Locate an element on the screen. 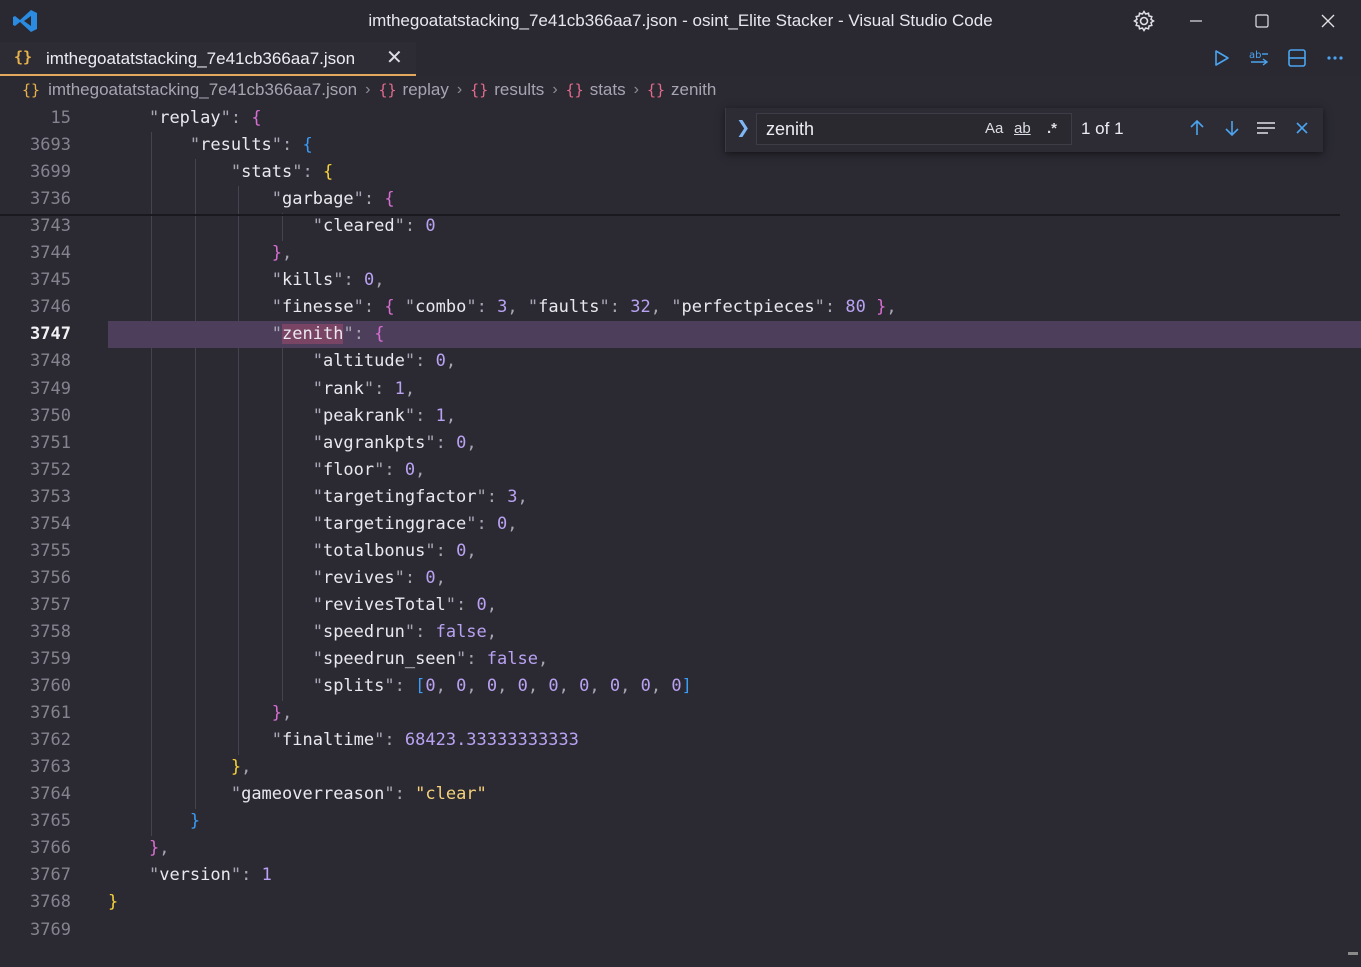 The height and width of the screenshot is (967, 1361). code-line: 3766 }, is located at coordinates (680, 848).